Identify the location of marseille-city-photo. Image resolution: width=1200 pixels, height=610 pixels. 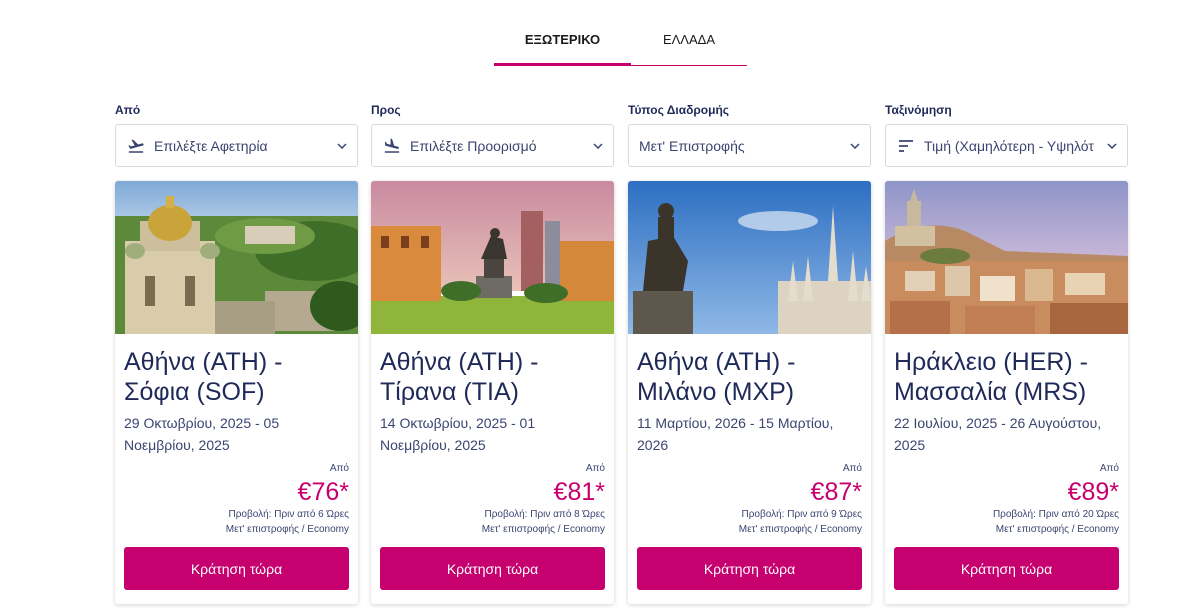
(1006, 257).